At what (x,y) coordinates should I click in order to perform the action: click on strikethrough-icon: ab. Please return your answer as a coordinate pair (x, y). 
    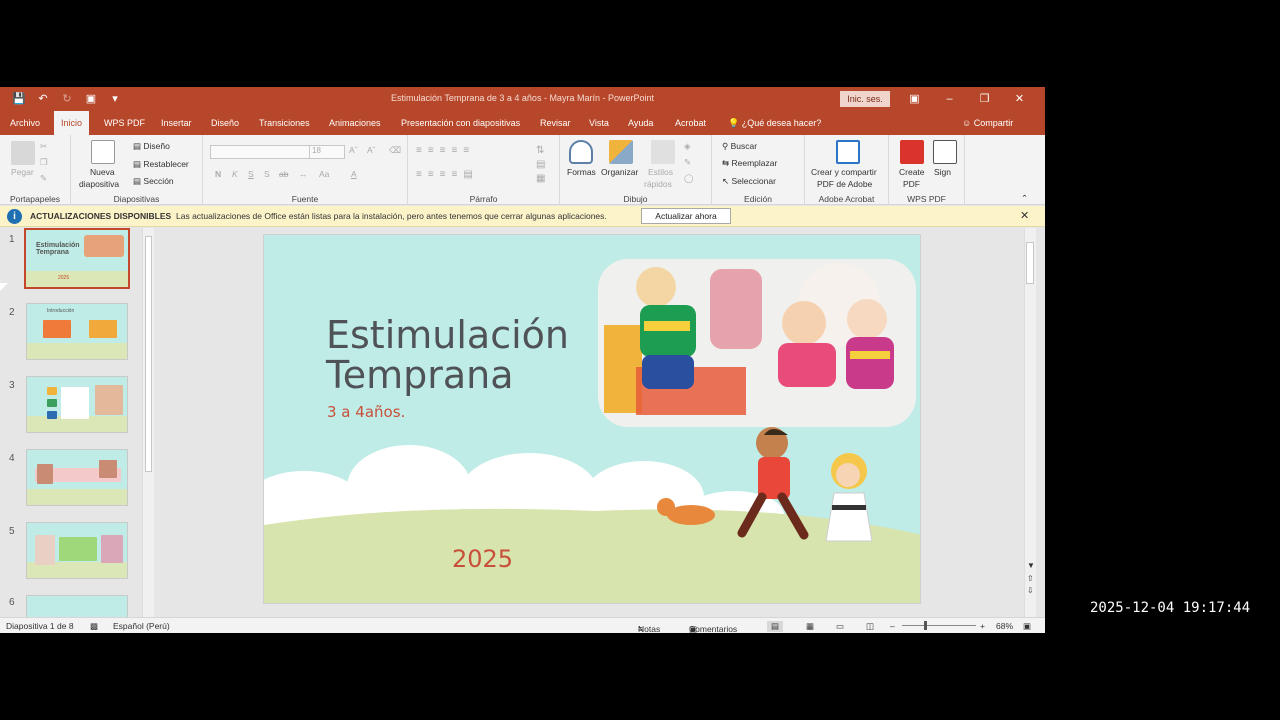
    Looking at the image, I should click on (283, 174).